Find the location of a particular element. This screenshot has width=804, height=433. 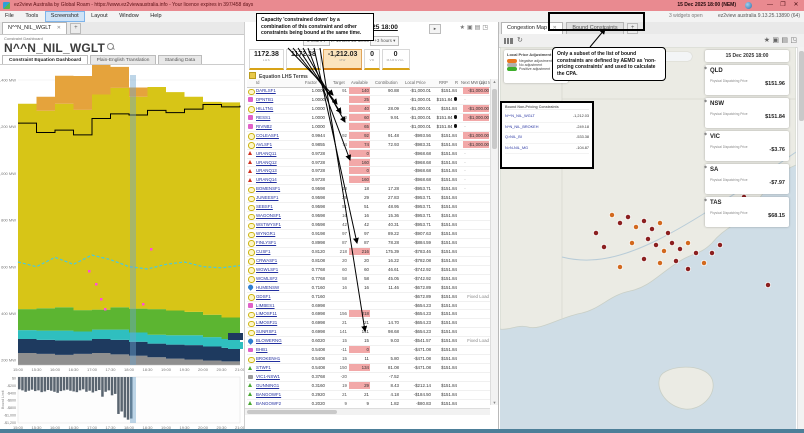

menu-layout: Layout is located at coordinates (99, 16).